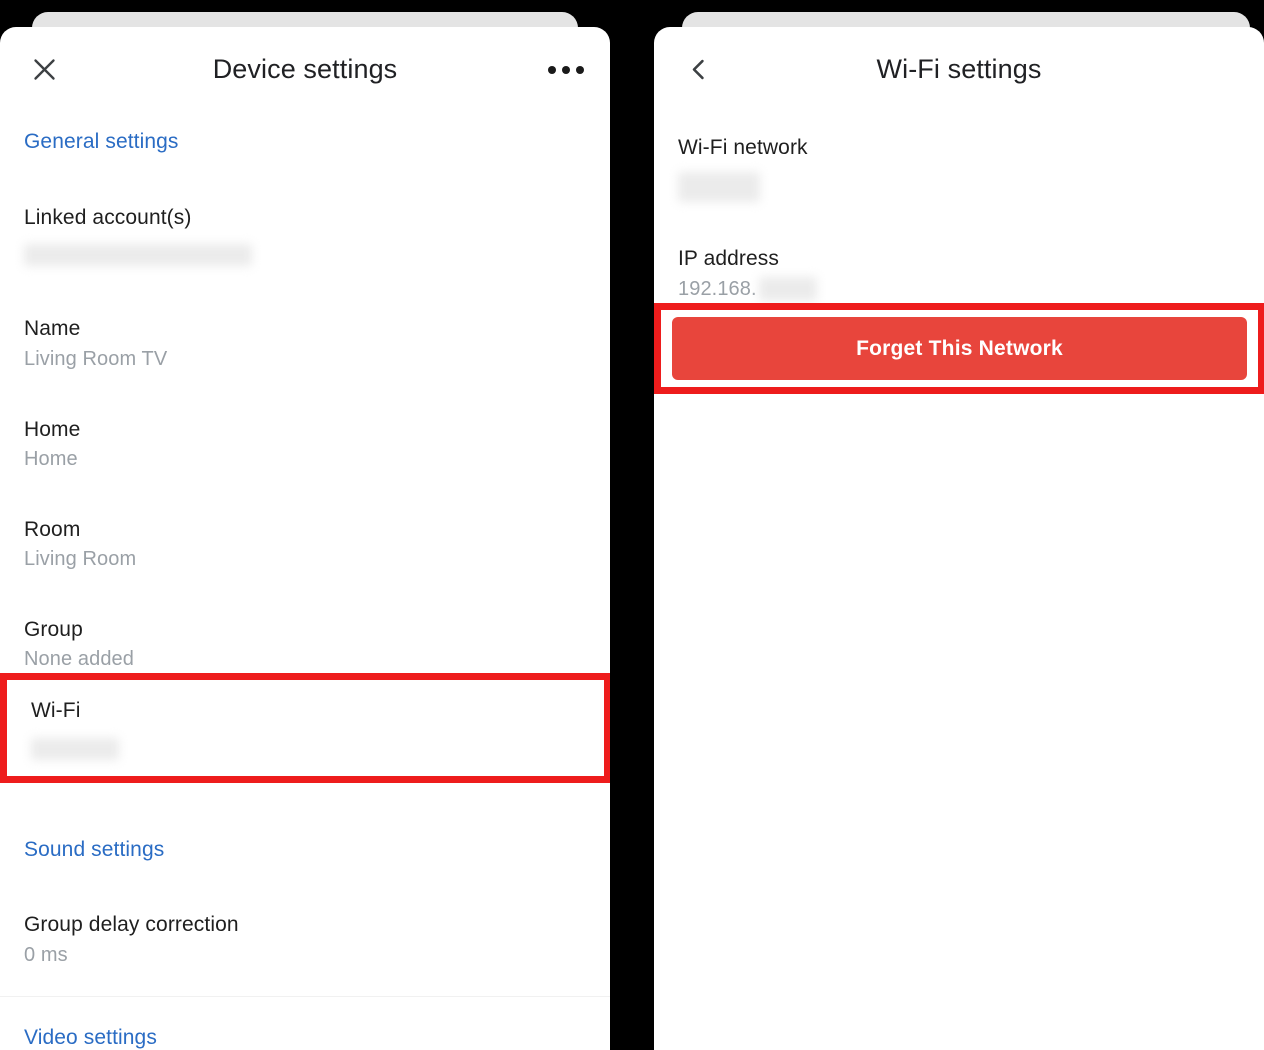 This screenshot has height=1050, width=1264. What do you see at coordinates (52, 429) in the screenshot?
I see `row-label: Home` at bounding box center [52, 429].